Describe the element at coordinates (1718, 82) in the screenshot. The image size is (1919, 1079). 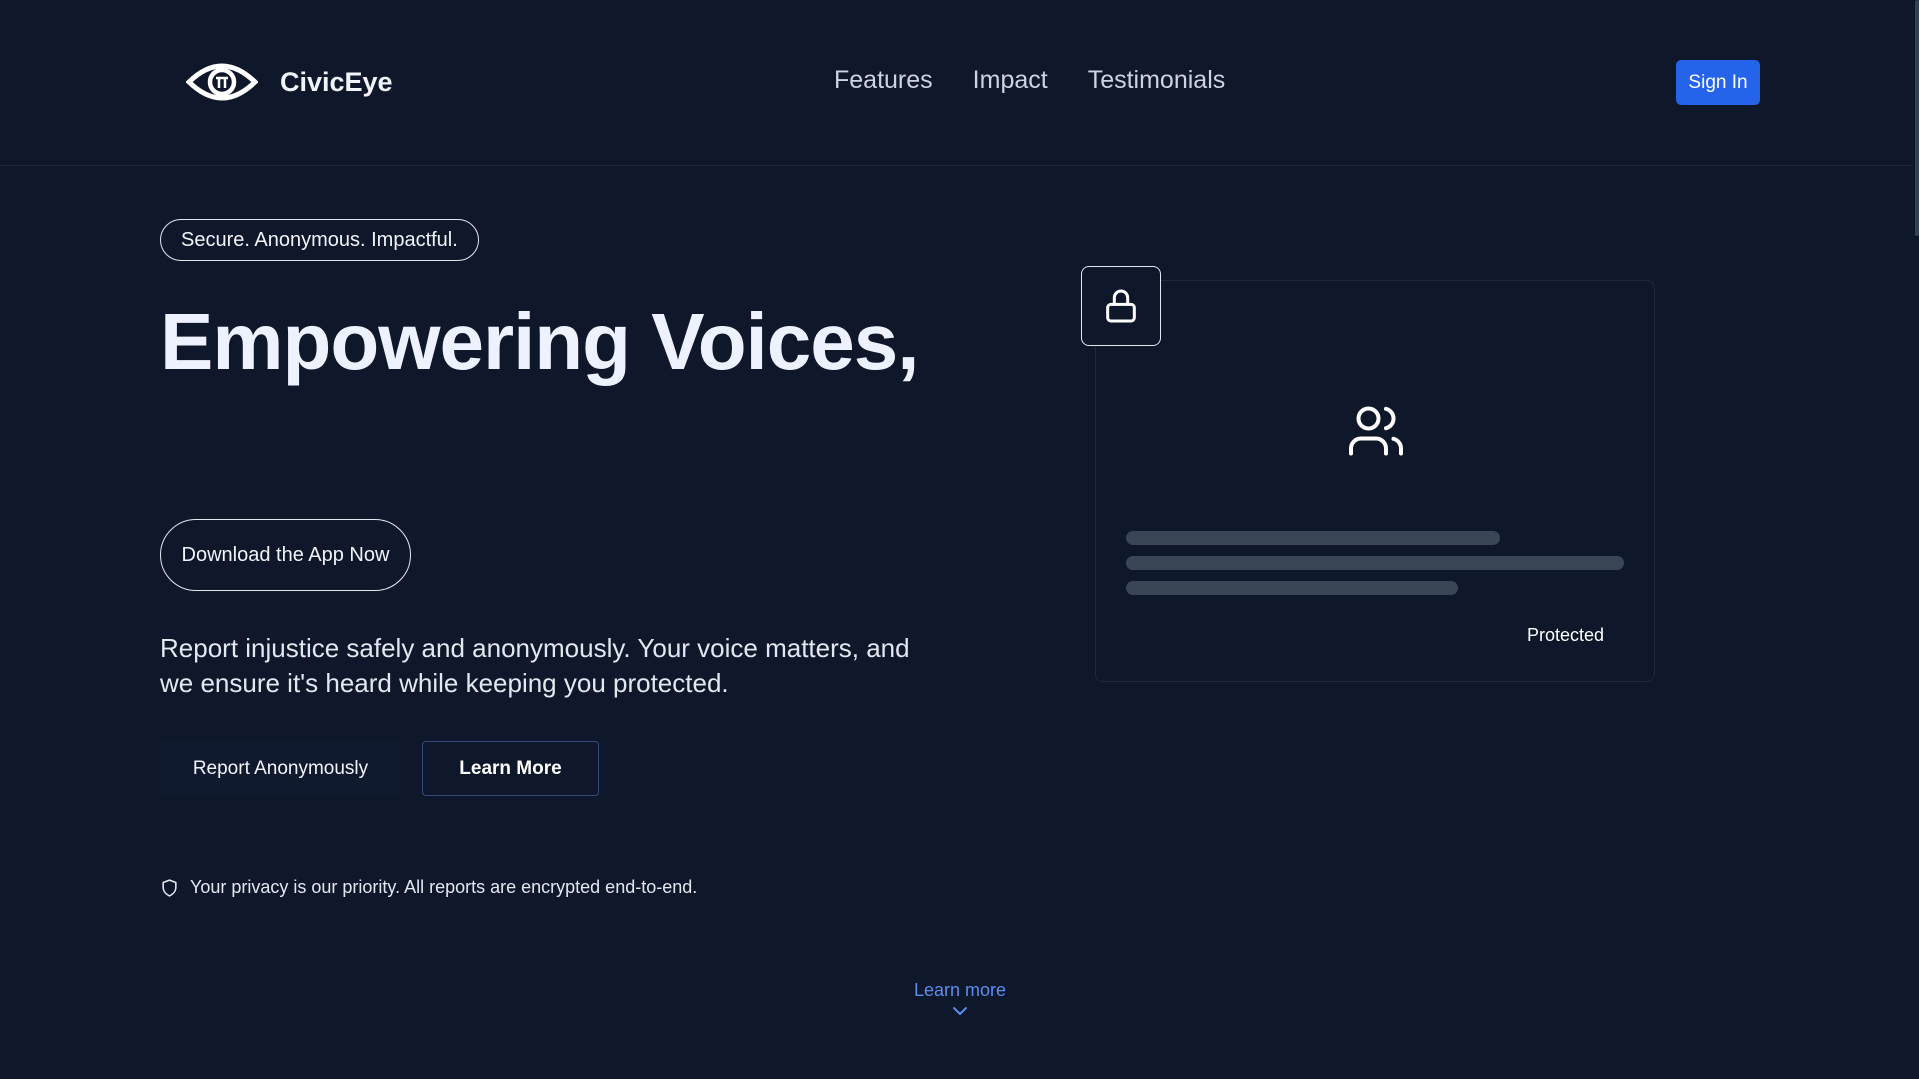
I see `sign-in-button: Sign In` at that location.